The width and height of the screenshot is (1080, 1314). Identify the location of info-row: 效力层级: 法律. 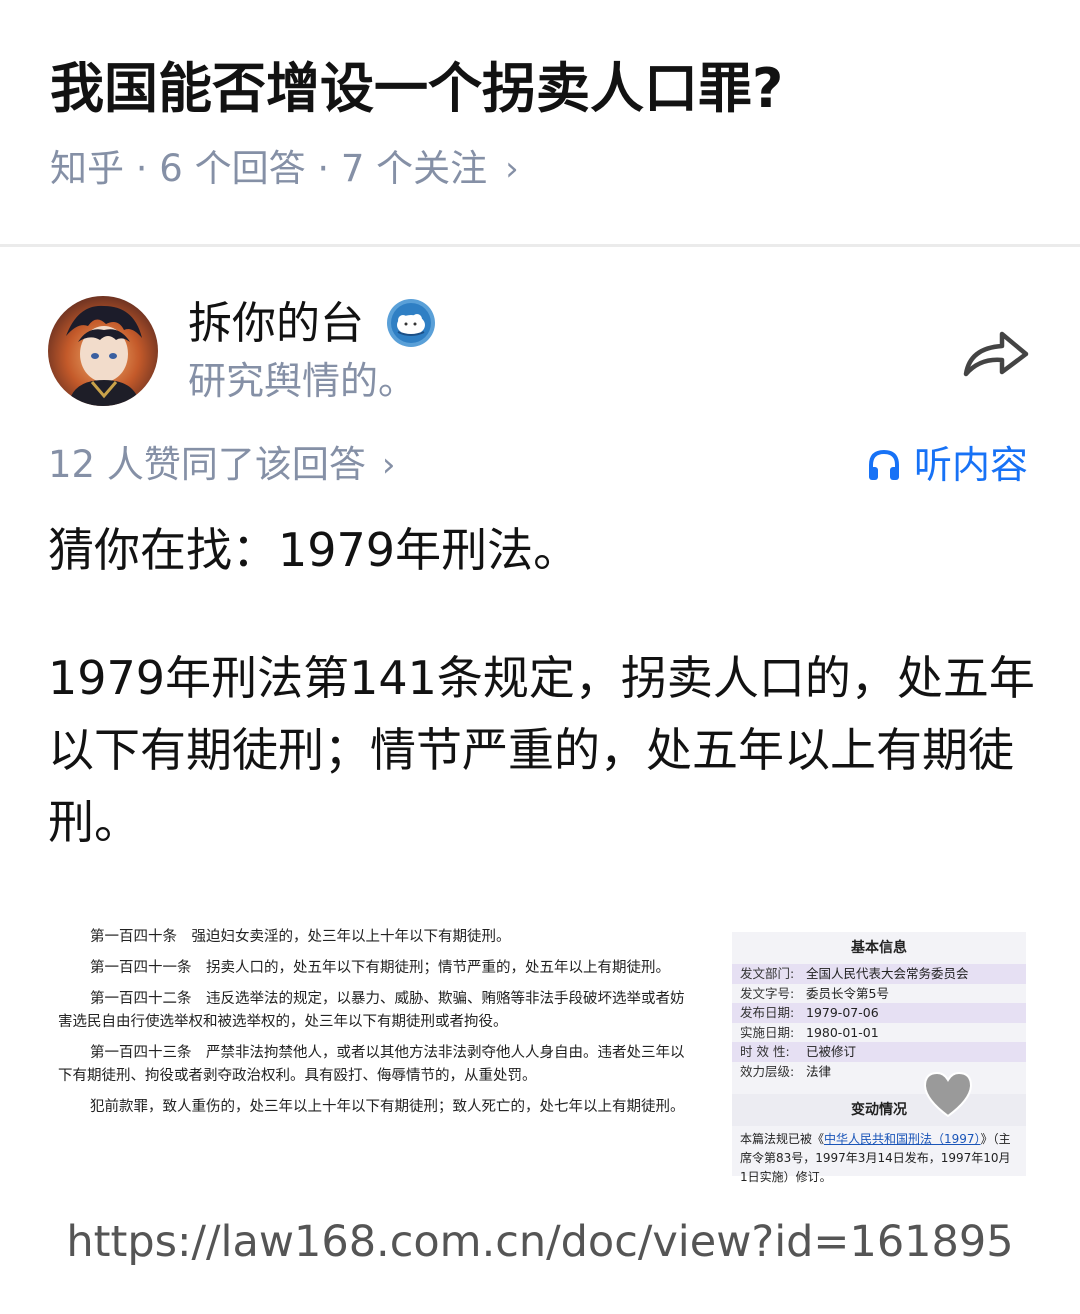
(879, 1072).